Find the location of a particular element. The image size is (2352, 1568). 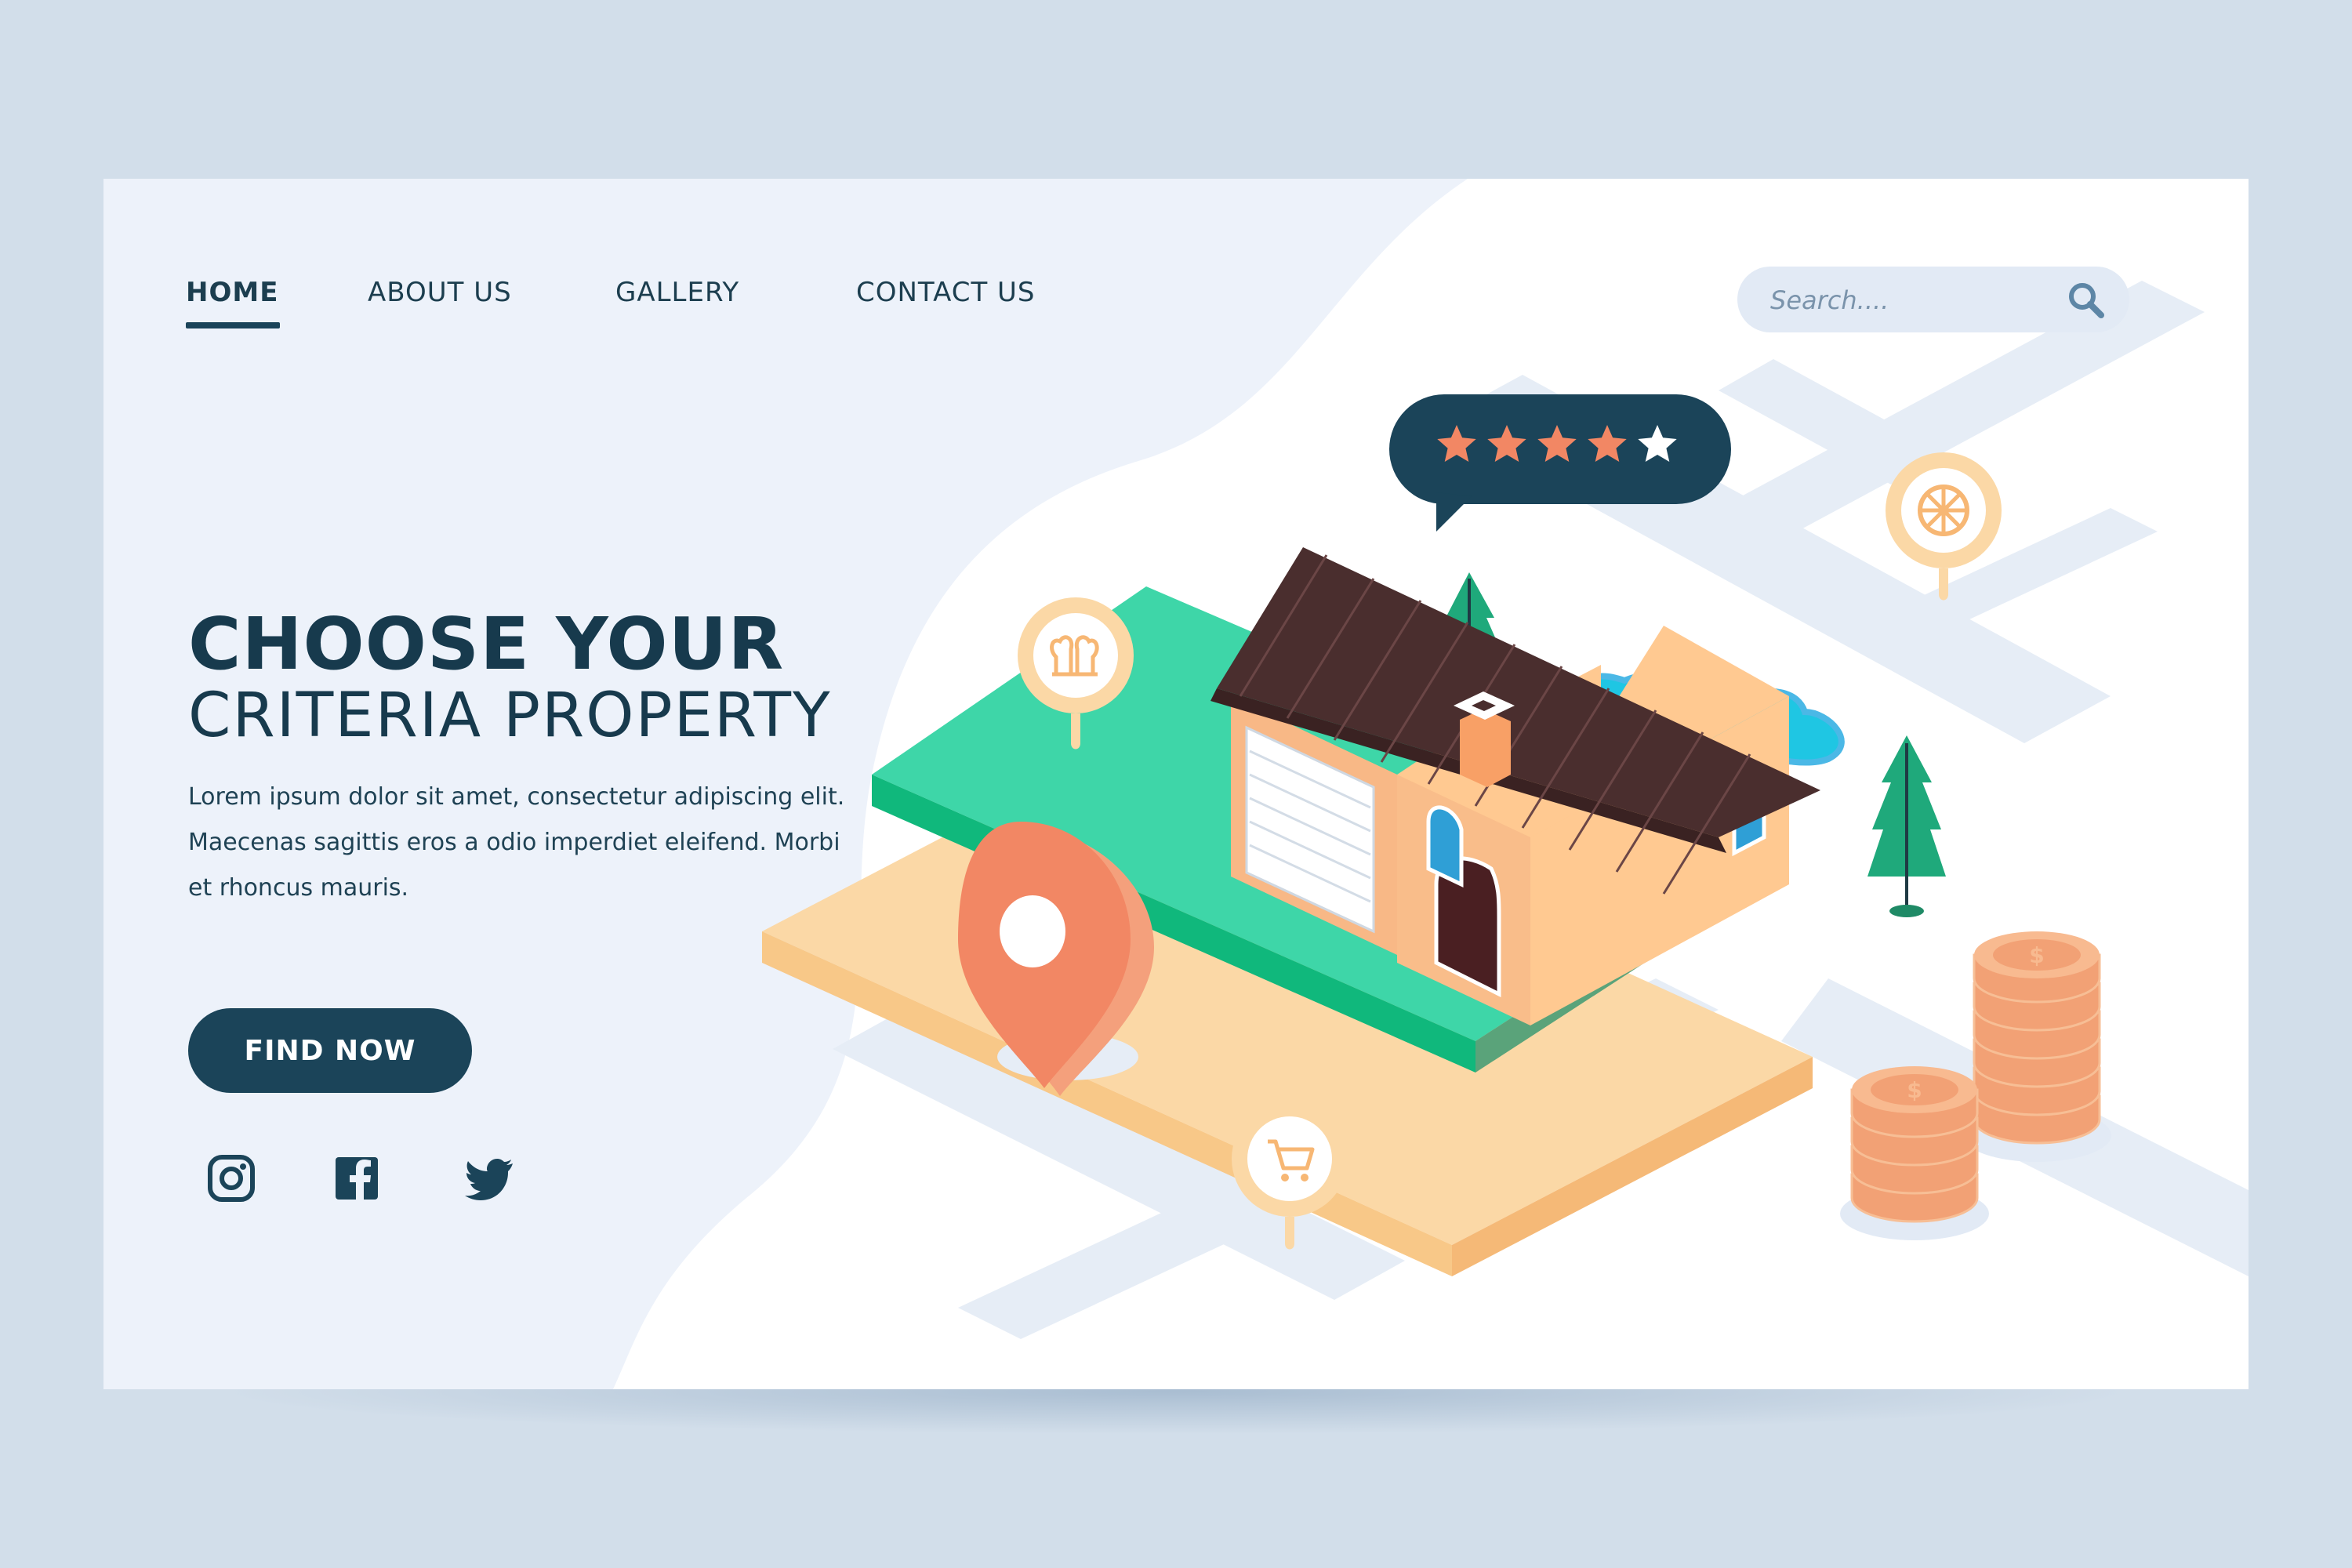

shopping-cart-pin-icon is located at coordinates (1290, 1175).